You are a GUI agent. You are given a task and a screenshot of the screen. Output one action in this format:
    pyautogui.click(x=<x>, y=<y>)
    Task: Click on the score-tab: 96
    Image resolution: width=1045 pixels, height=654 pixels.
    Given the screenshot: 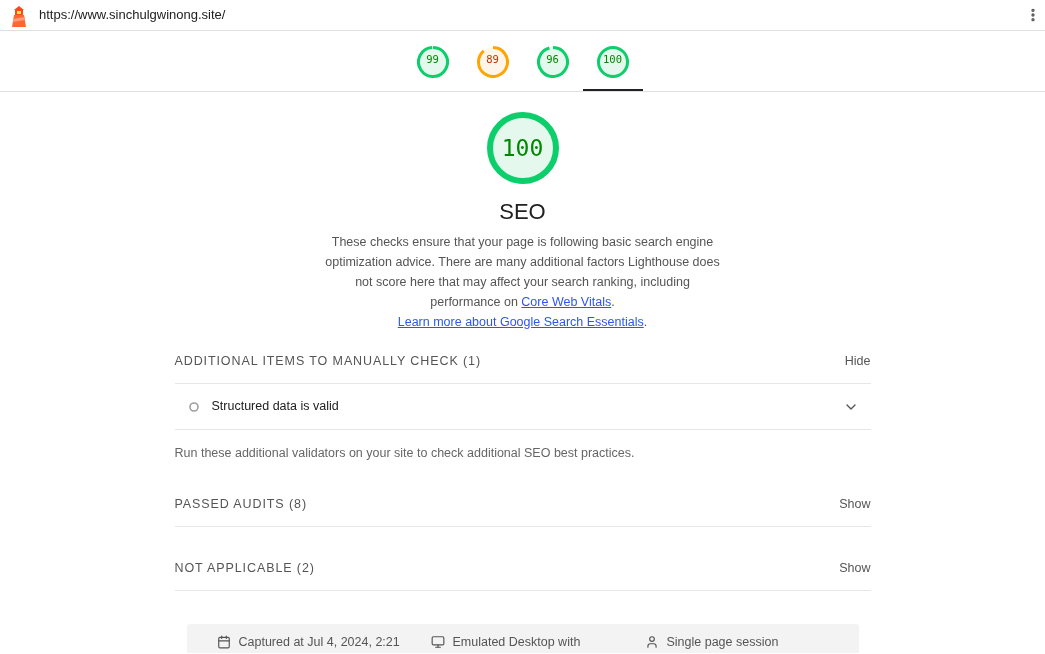 What is the action you would take?
    pyautogui.click(x=552, y=61)
    